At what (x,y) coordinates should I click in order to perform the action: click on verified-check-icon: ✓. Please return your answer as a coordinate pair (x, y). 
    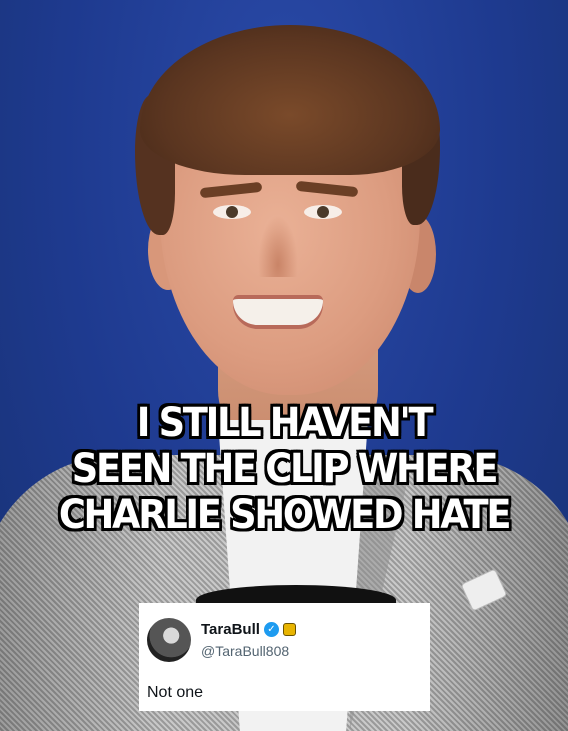
    Looking at the image, I should click on (271, 629).